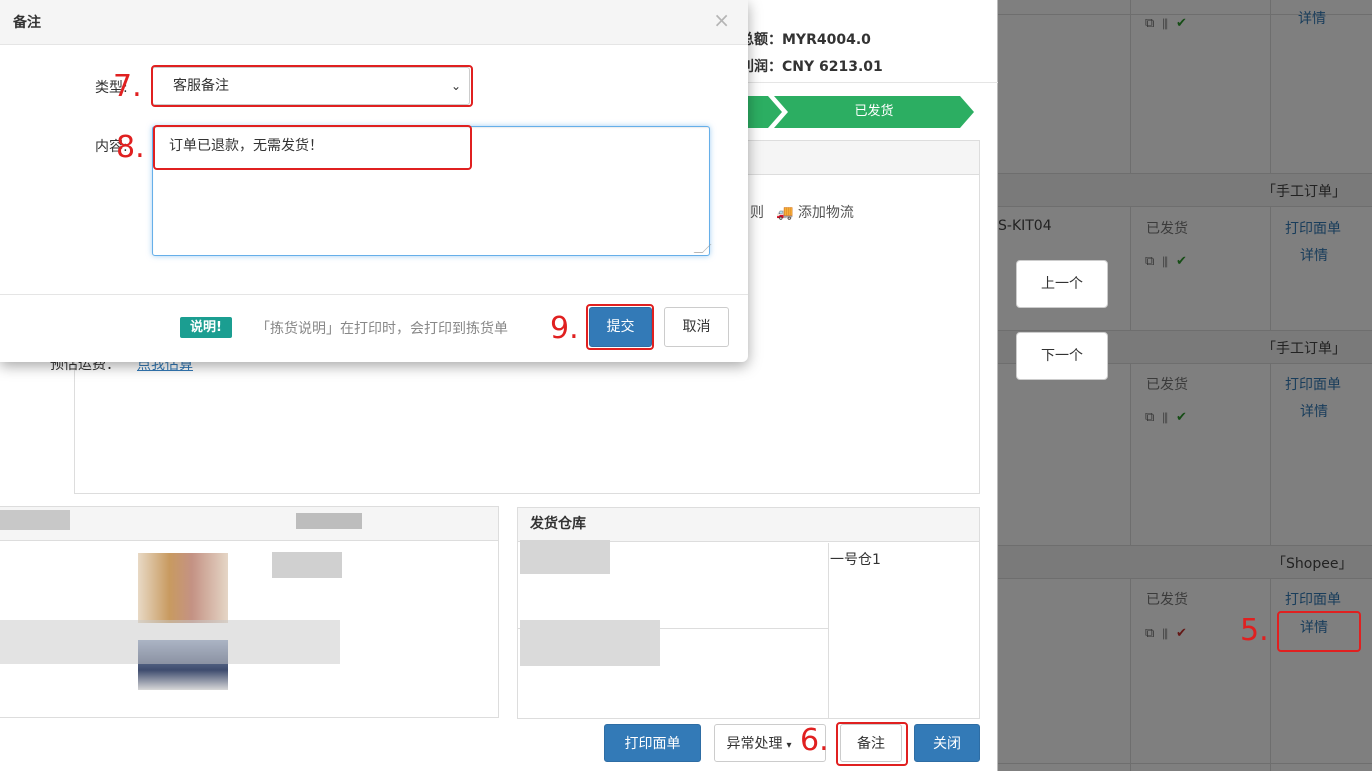 This screenshot has width=1372, height=771. I want to click on rule-link-fragment: 则, so click(757, 212).